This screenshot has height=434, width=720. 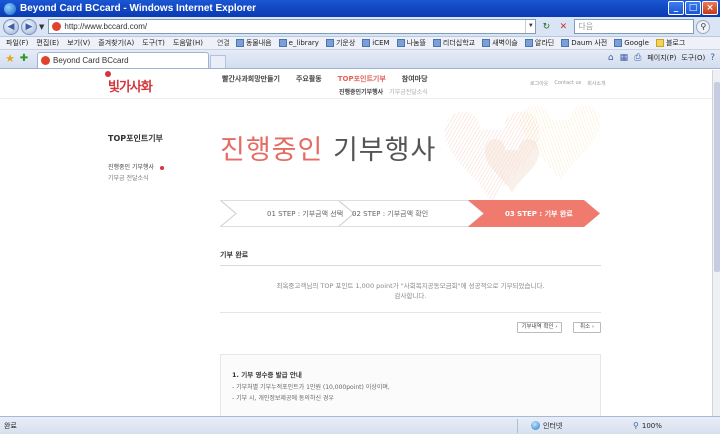 What do you see at coordinates (130, 87) in the screenshot?
I see `logo-text: 빛가사화` at bounding box center [130, 87].